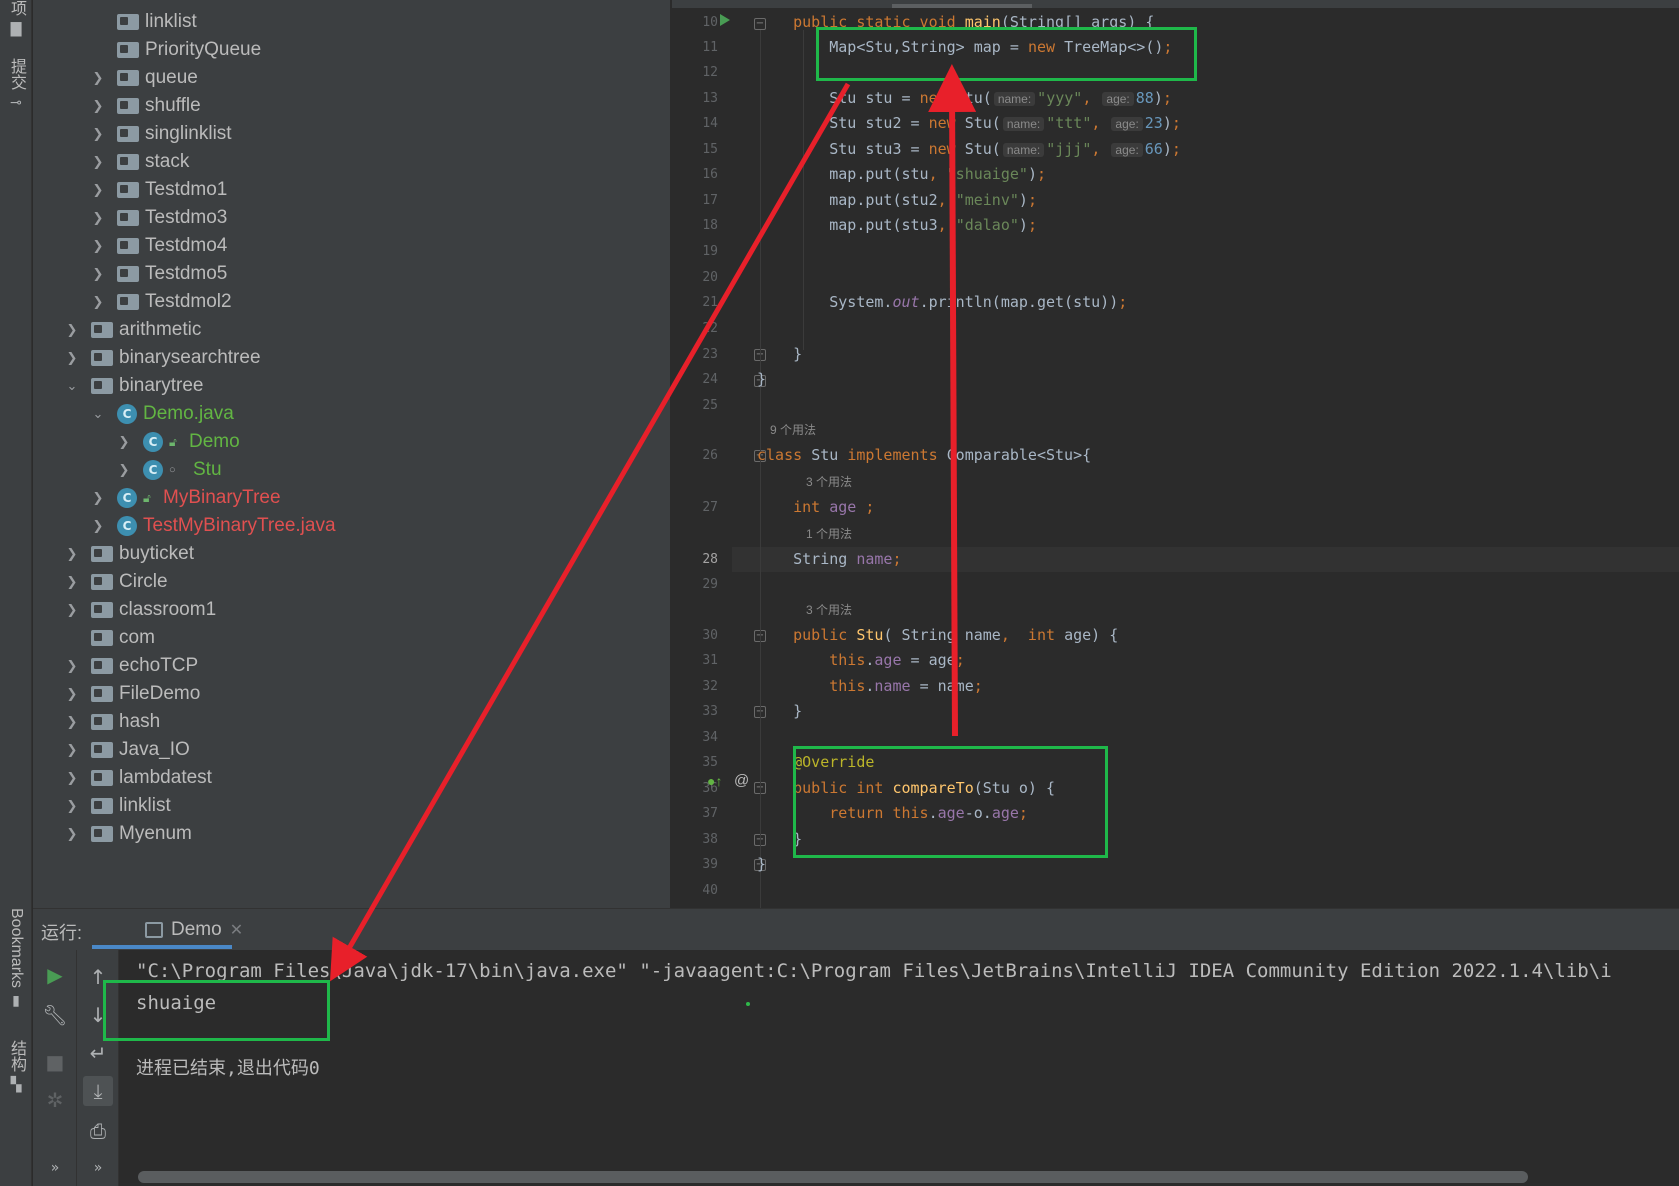  I want to click on string-literal: "meinv", so click(987, 200).